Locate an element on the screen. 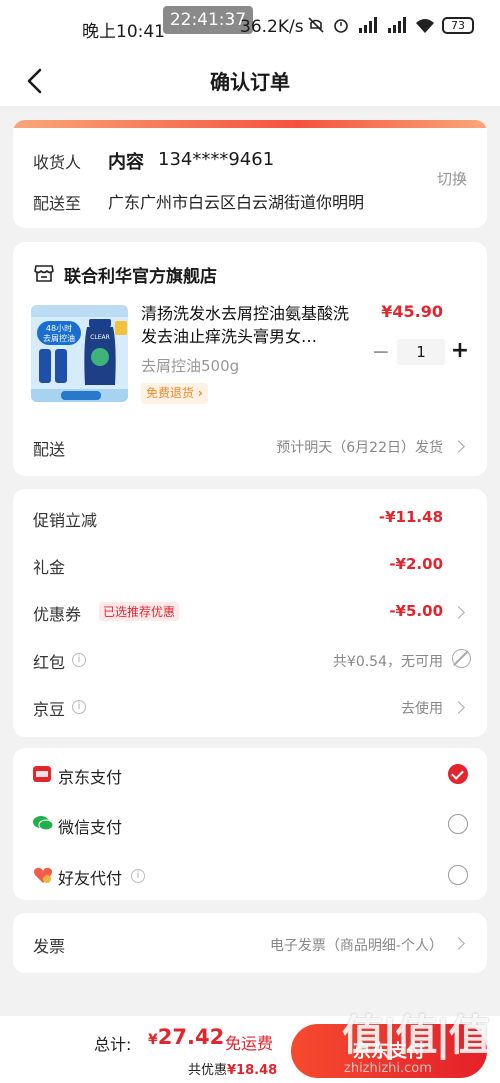 This screenshot has width=500, height=1083. red-packet-label: 红包 is located at coordinates (49, 662).